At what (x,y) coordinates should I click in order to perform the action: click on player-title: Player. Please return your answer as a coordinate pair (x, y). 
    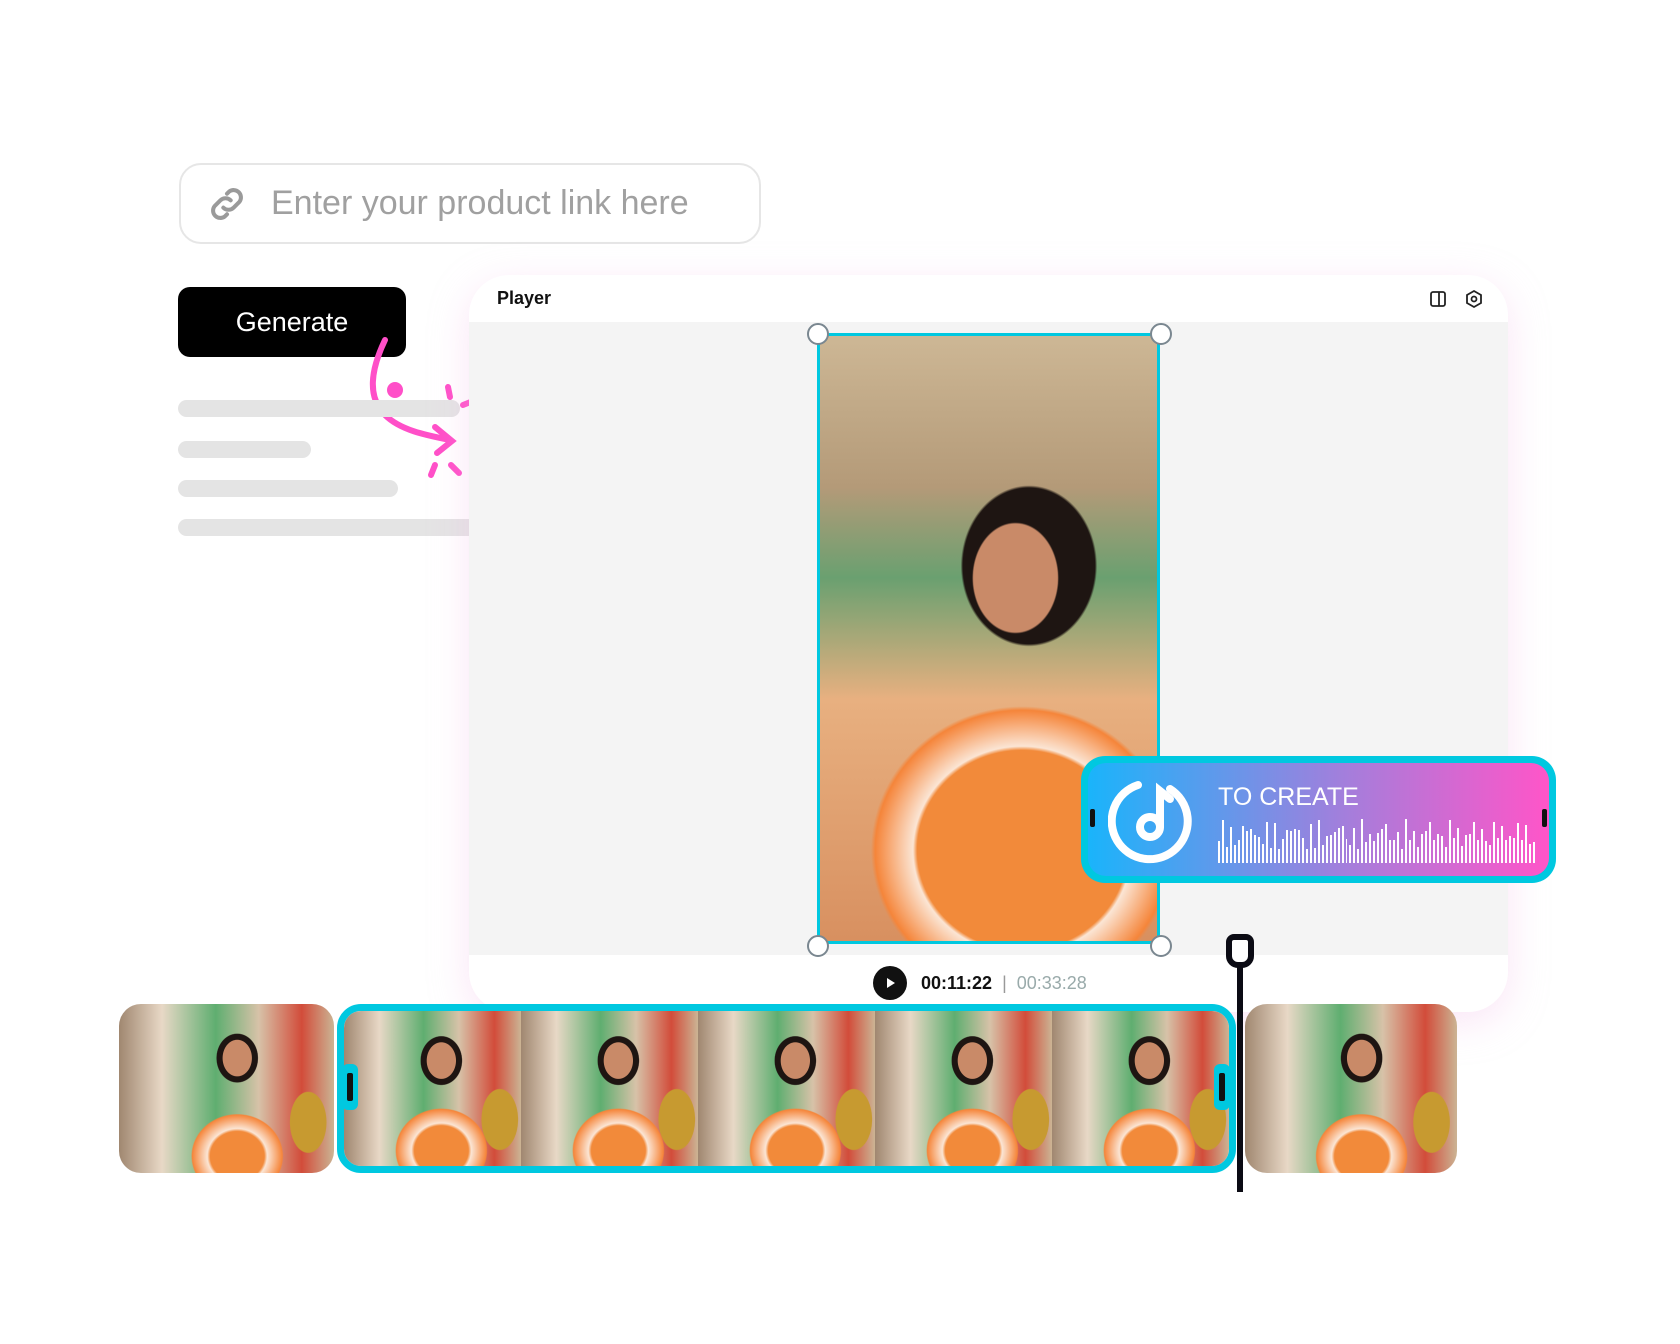
    Looking at the image, I should click on (524, 298).